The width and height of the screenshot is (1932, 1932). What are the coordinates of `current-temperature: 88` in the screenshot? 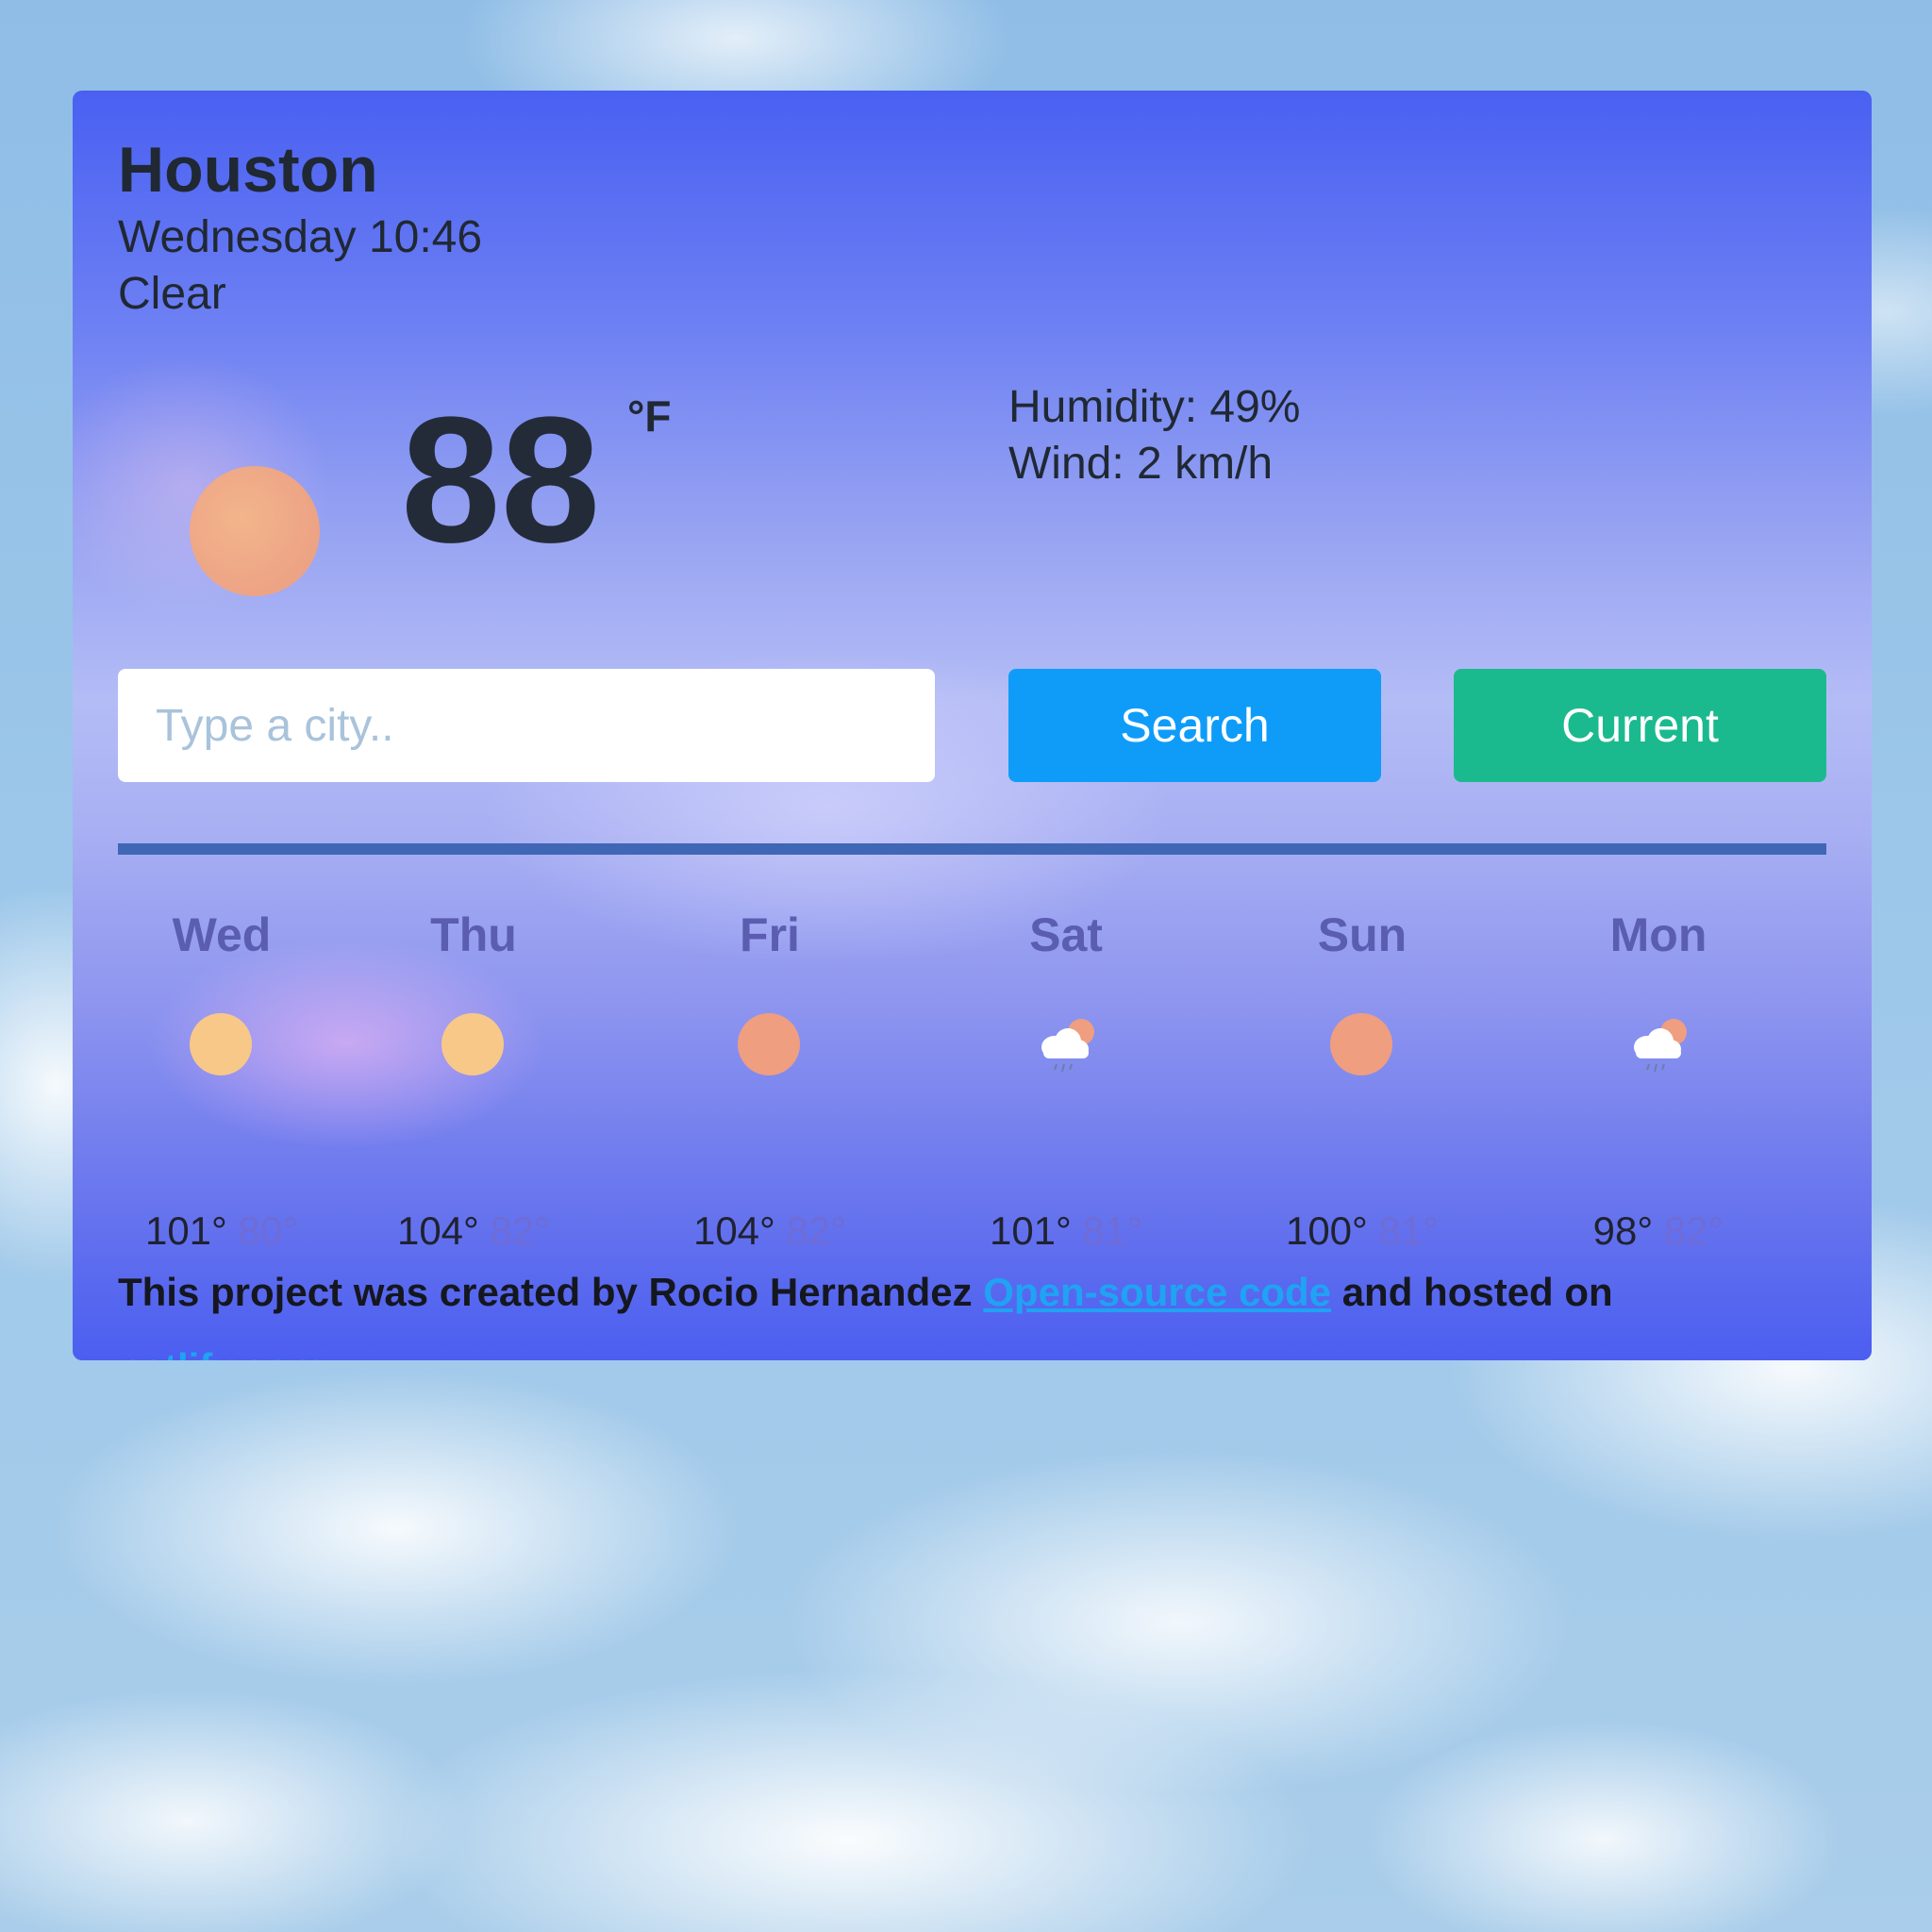 It's located at (501, 480).